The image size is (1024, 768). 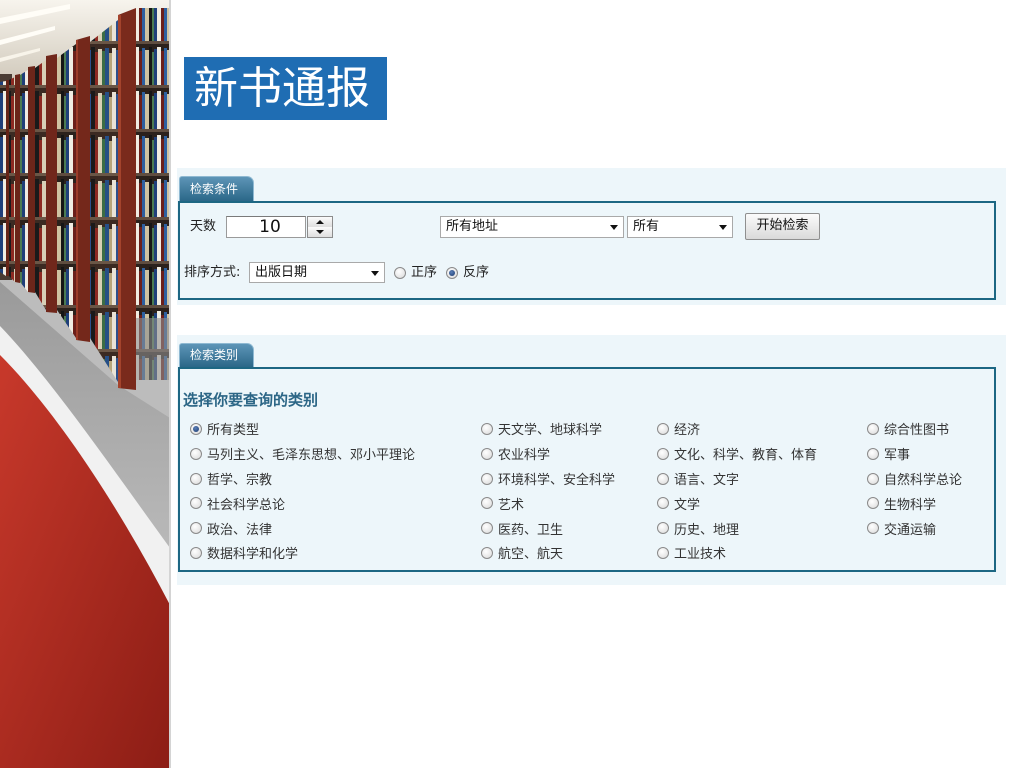 What do you see at coordinates (687, 431) in the screenshot?
I see `category-label: 经济` at bounding box center [687, 431].